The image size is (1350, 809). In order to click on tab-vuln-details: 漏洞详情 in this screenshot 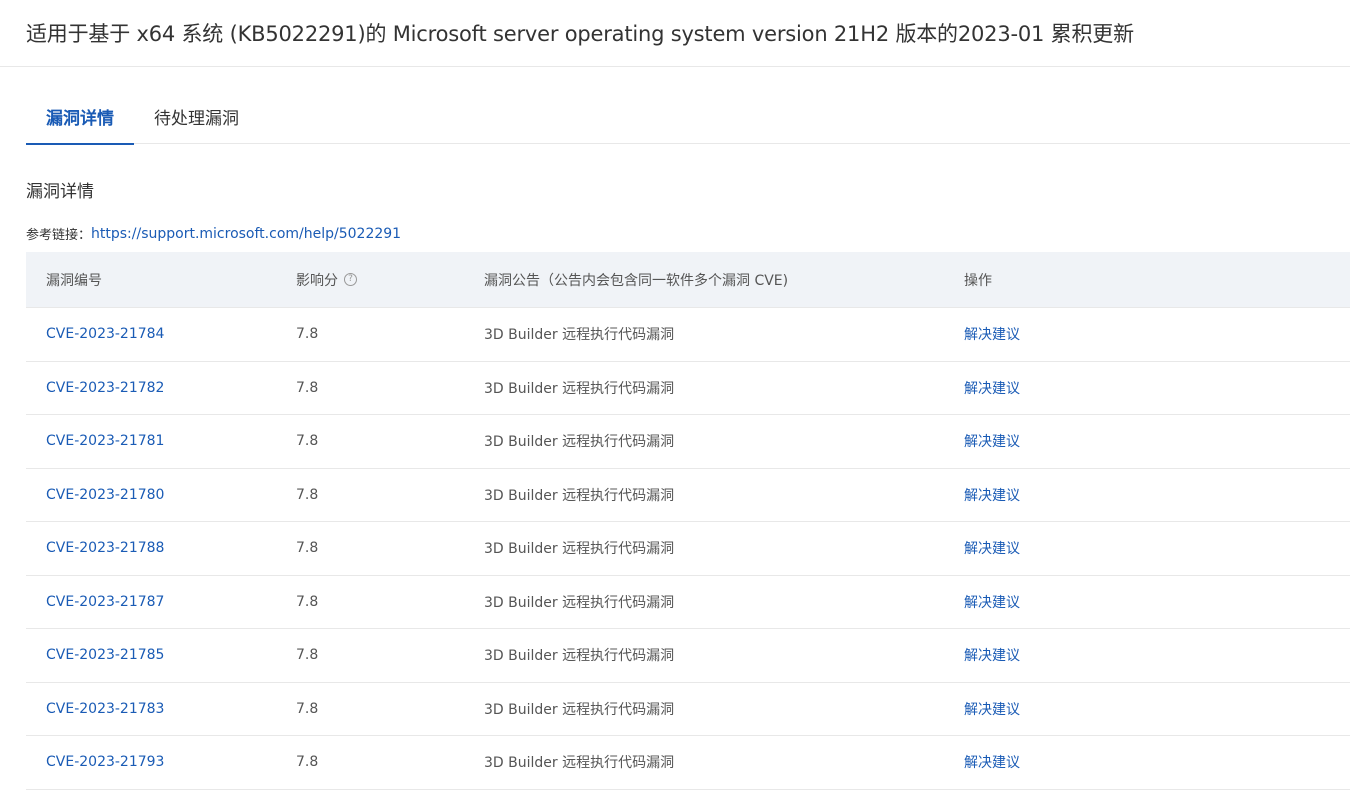, I will do `click(80, 117)`.